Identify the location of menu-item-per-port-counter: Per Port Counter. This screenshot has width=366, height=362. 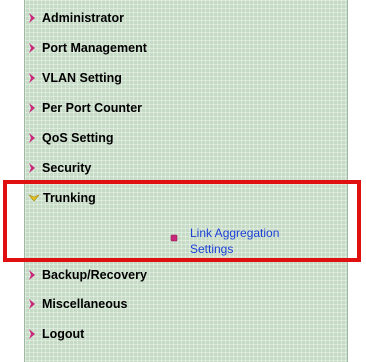
(85, 108).